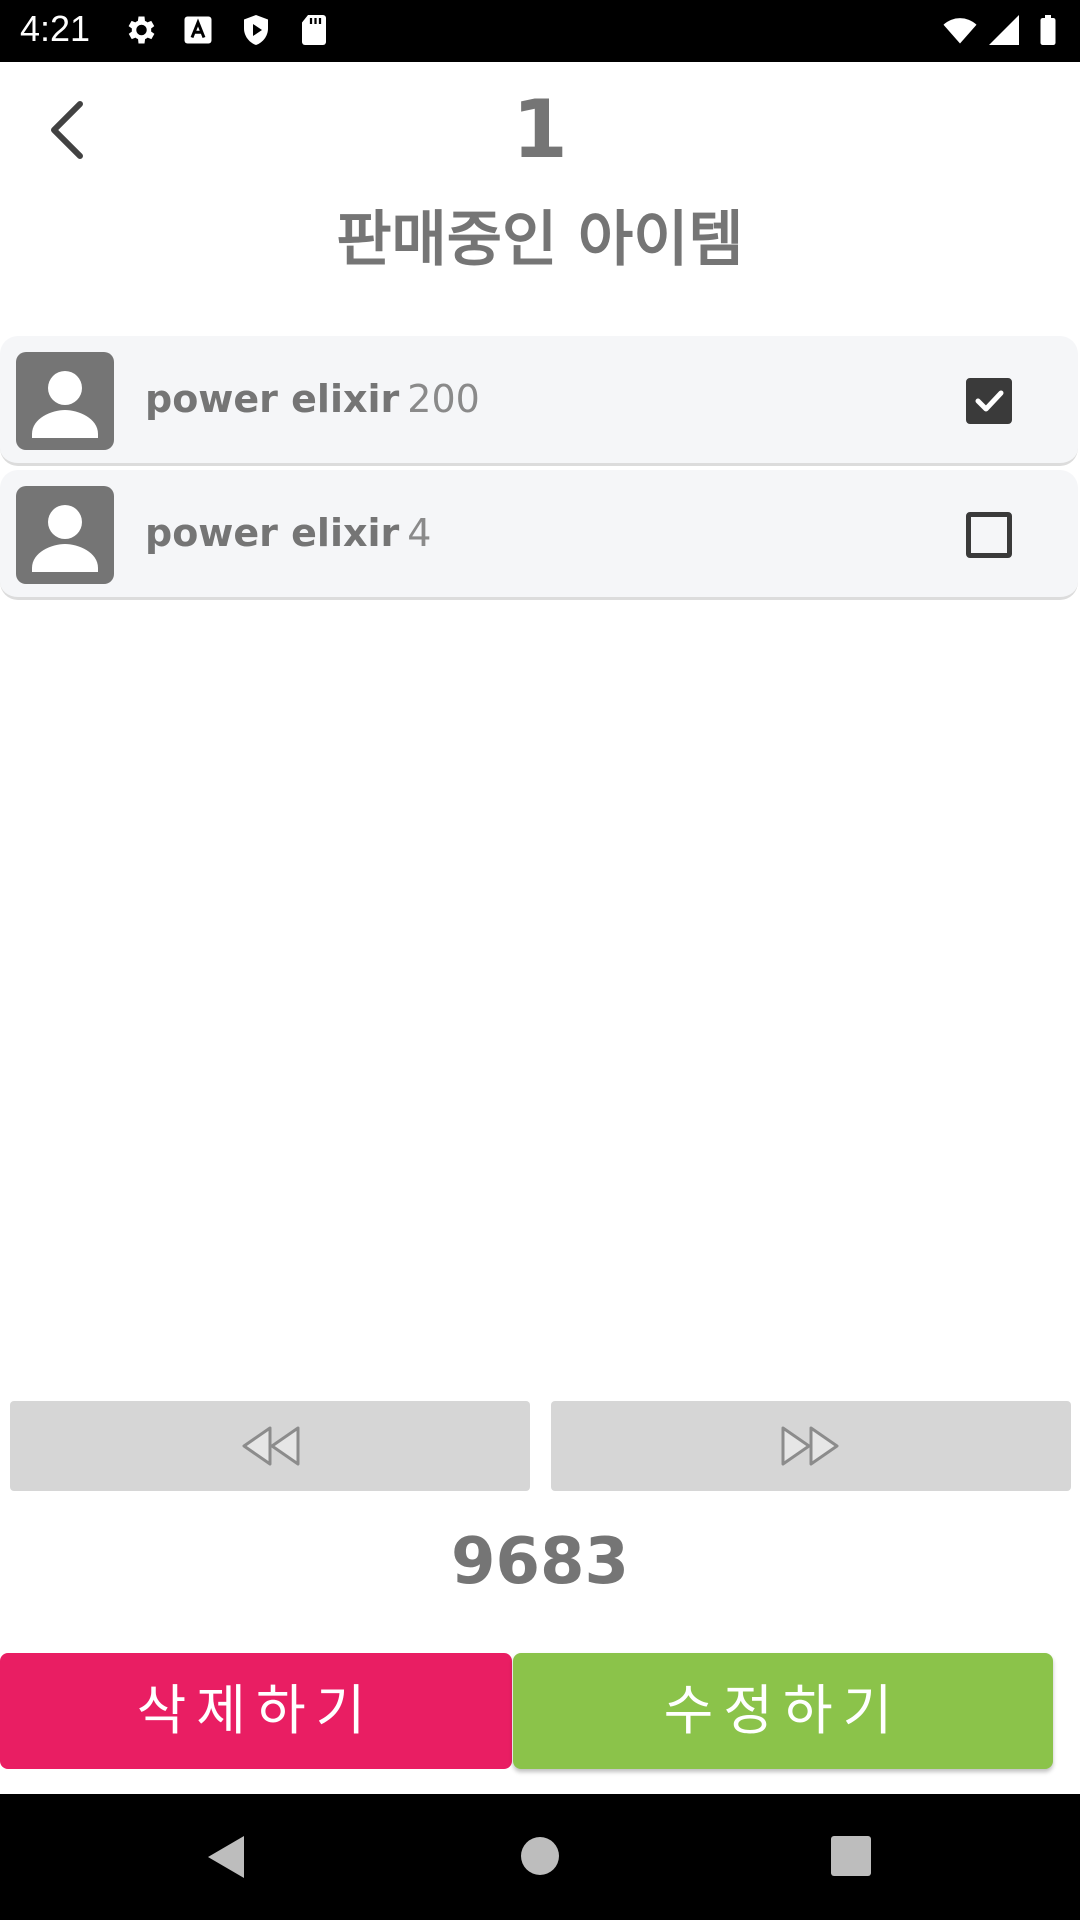  I want to click on shield-play-icon, so click(256, 30).